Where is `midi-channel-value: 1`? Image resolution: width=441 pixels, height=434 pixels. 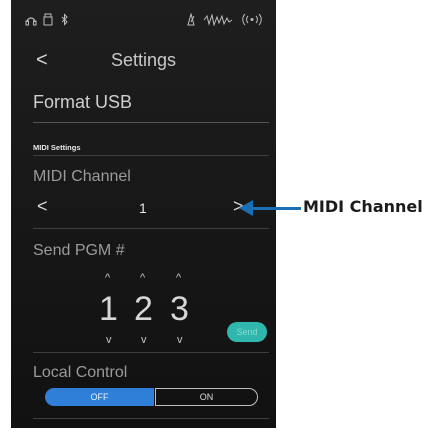
midi-channel-value: 1 is located at coordinates (143, 208).